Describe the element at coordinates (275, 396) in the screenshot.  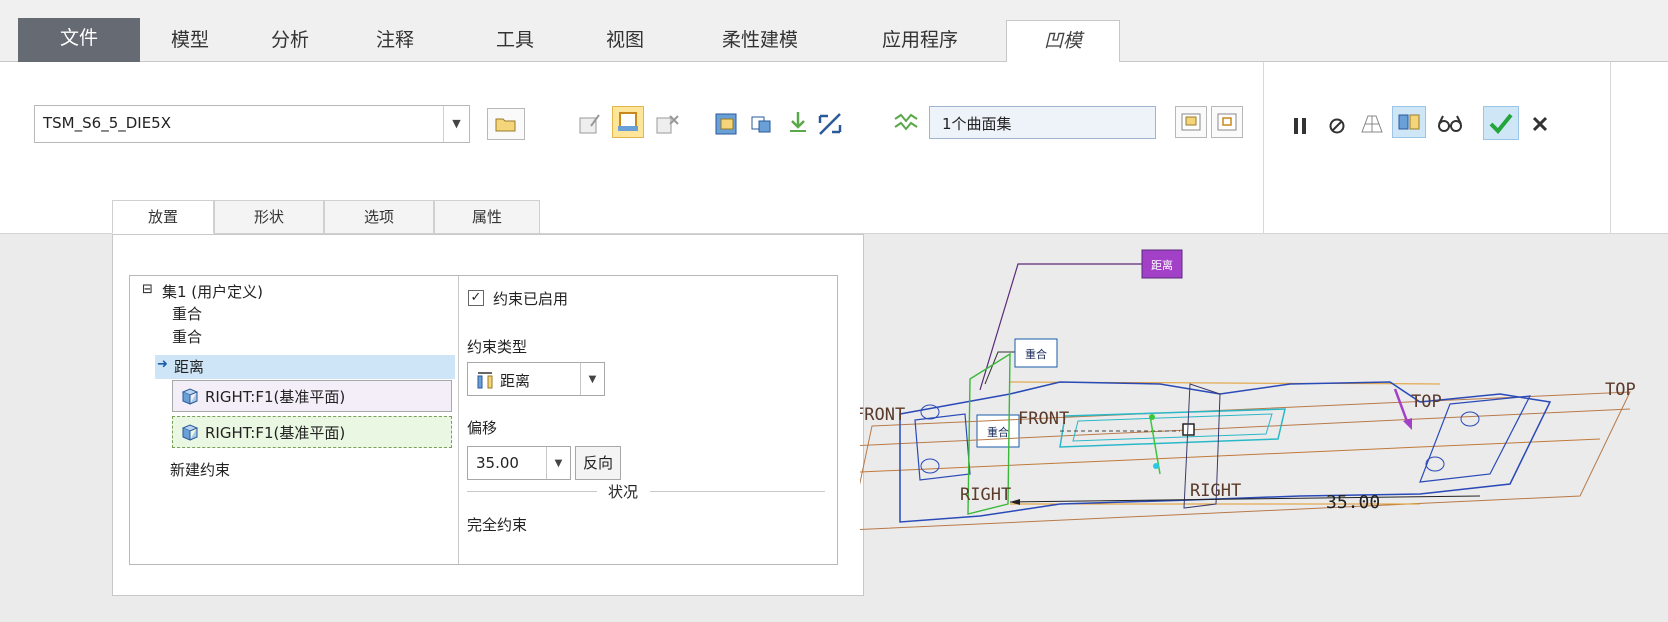
I see `reference-component-label: RIGHT:F1(基准平面)` at that location.